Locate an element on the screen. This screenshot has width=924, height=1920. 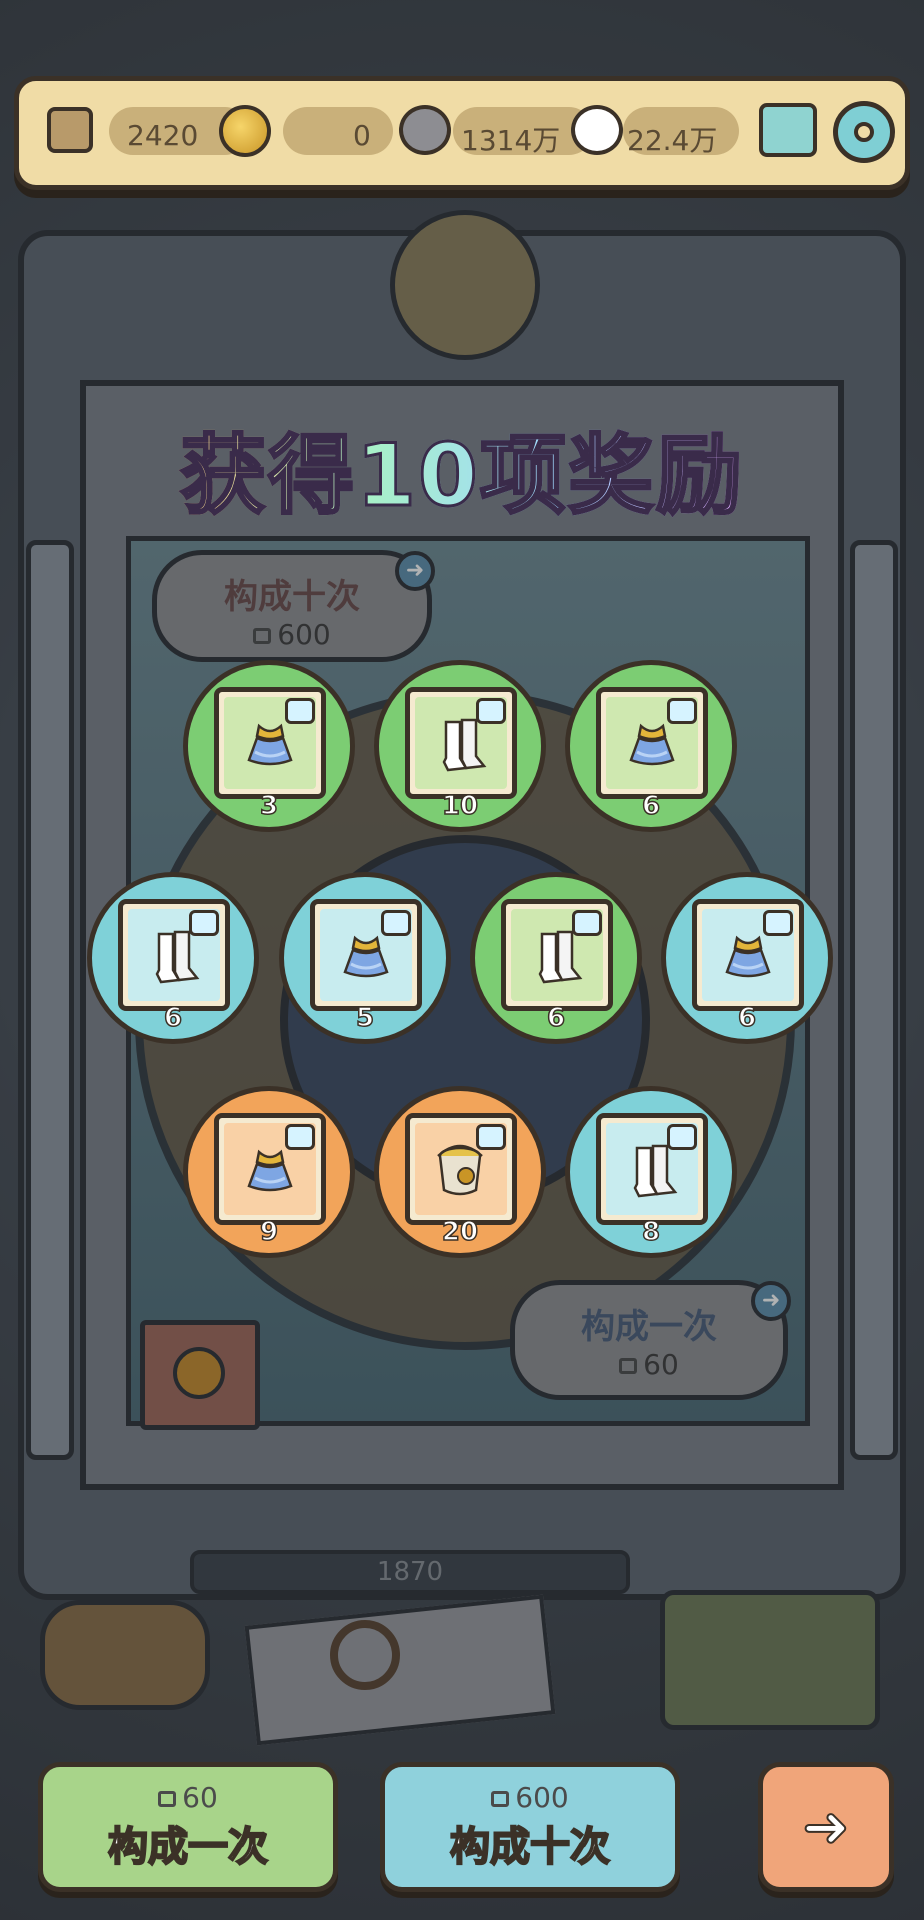
gear-icon is located at coordinates (864, 132).